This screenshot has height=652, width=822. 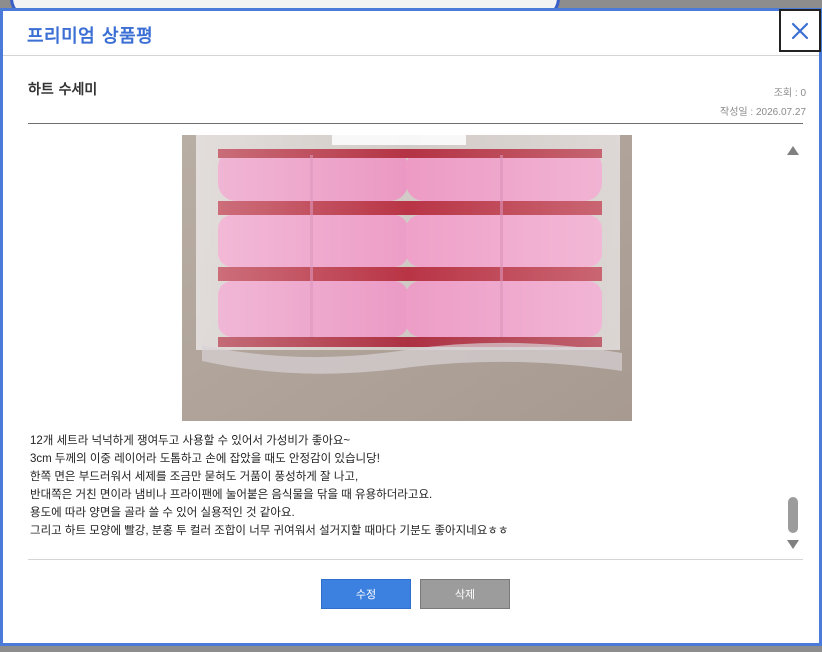 I want to click on written-date: 작성일 : 2026.07.27, so click(x=763, y=112).